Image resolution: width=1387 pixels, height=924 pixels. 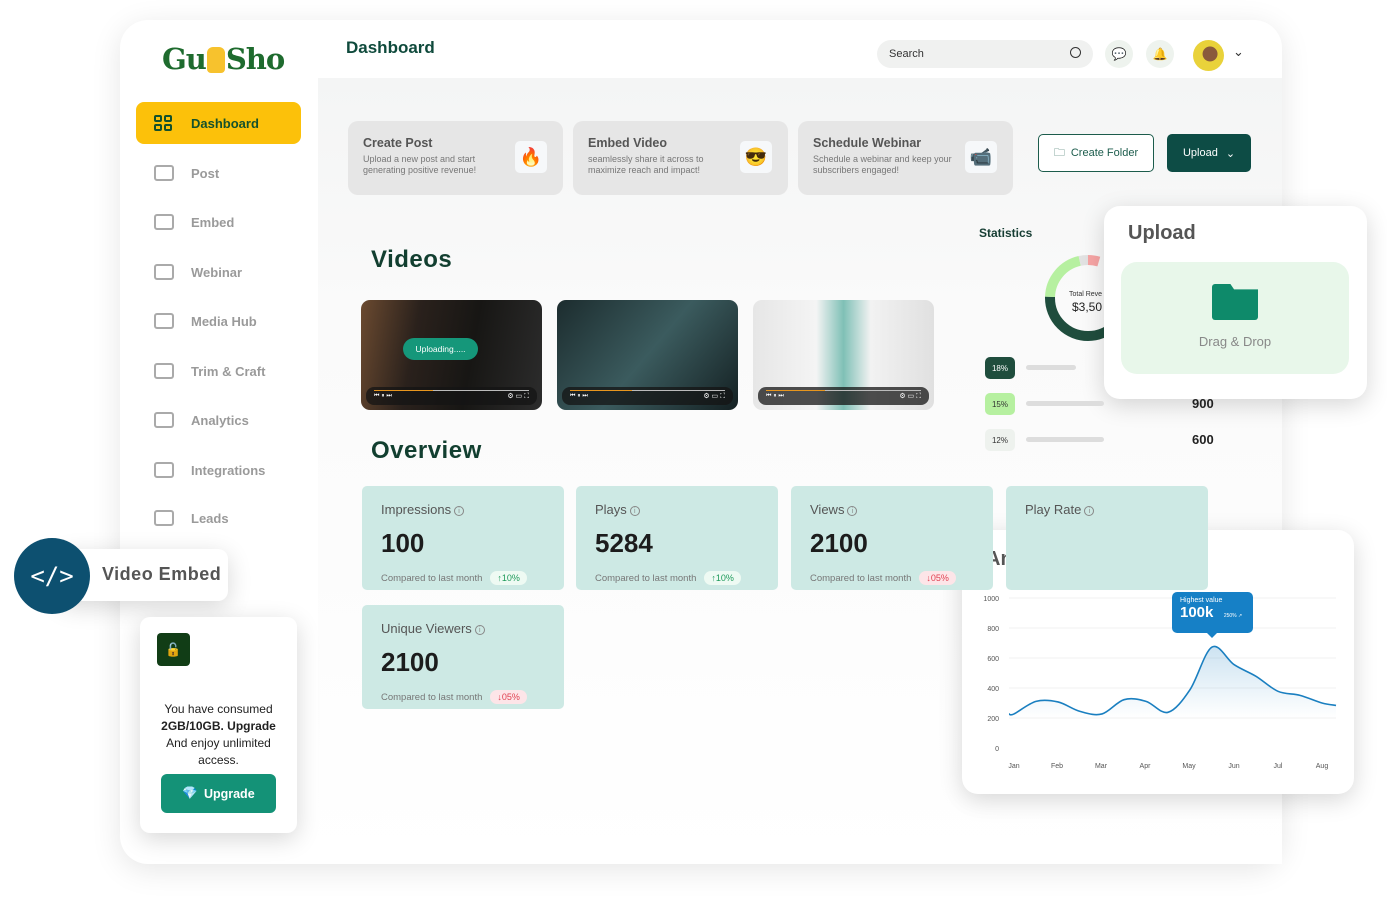 I want to click on x-tick-label: Jun, so click(x=1233, y=766).